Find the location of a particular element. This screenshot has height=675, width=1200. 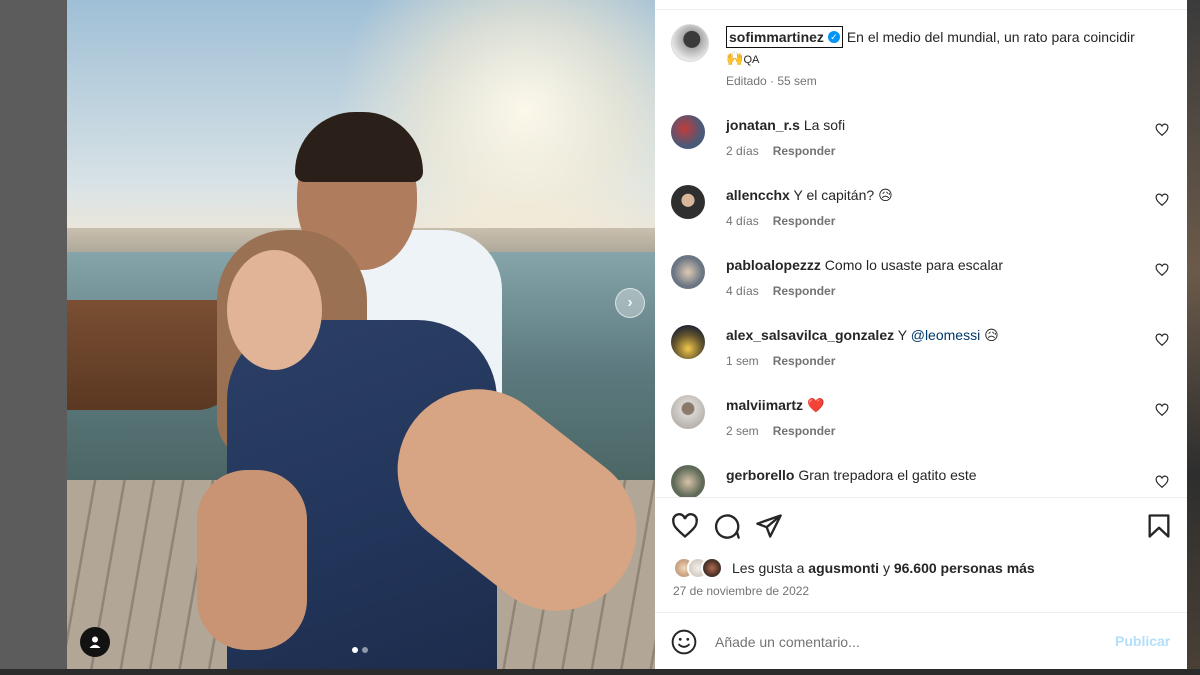

comment-meta: 2 días Responder is located at coordinates (780, 151).